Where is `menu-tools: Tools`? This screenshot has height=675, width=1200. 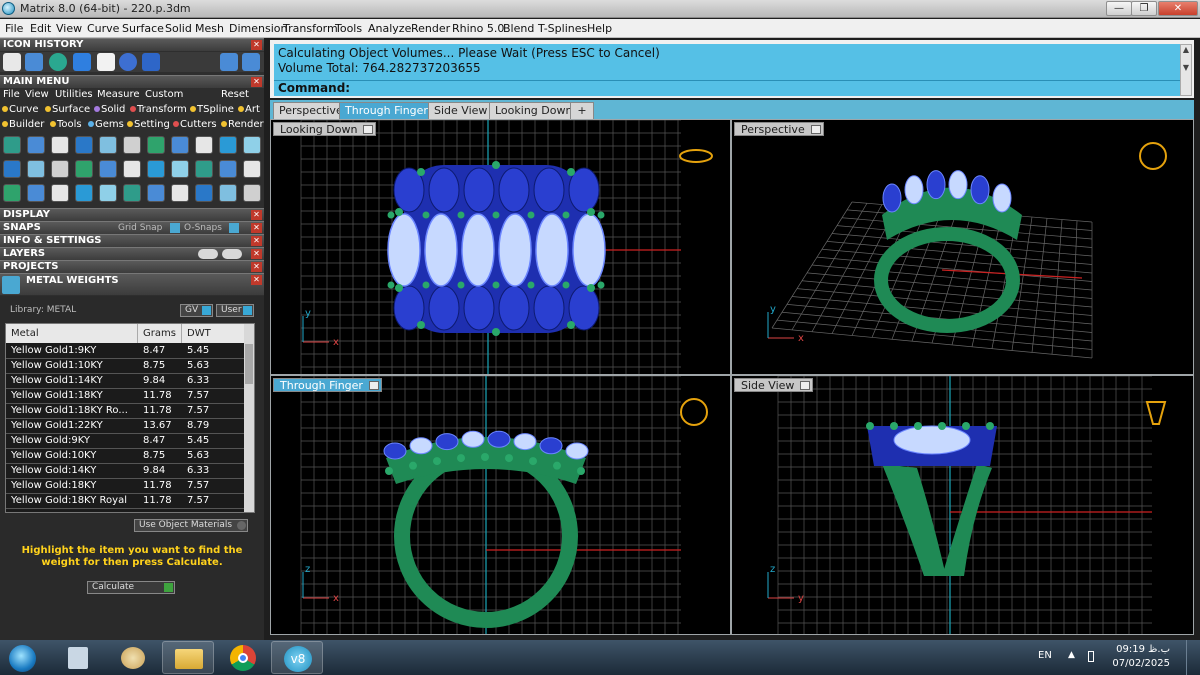 menu-tools: Tools is located at coordinates (348, 28).